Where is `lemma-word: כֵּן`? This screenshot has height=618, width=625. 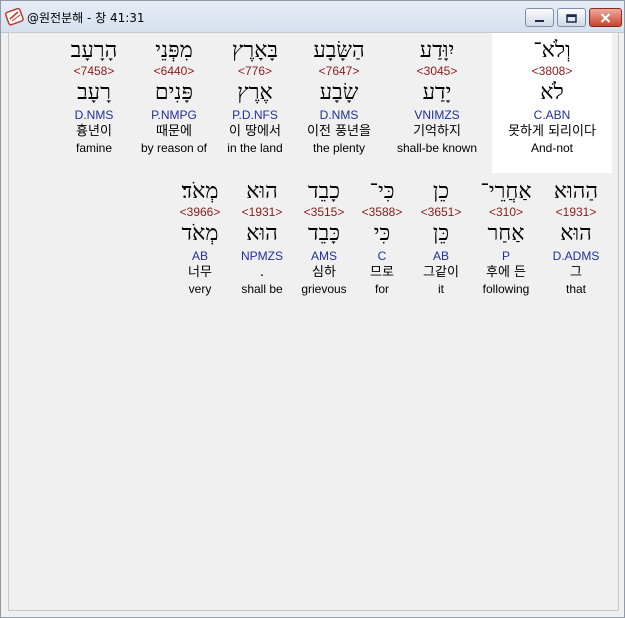
lemma-word: כֵּן is located at coordinates (441, 233).